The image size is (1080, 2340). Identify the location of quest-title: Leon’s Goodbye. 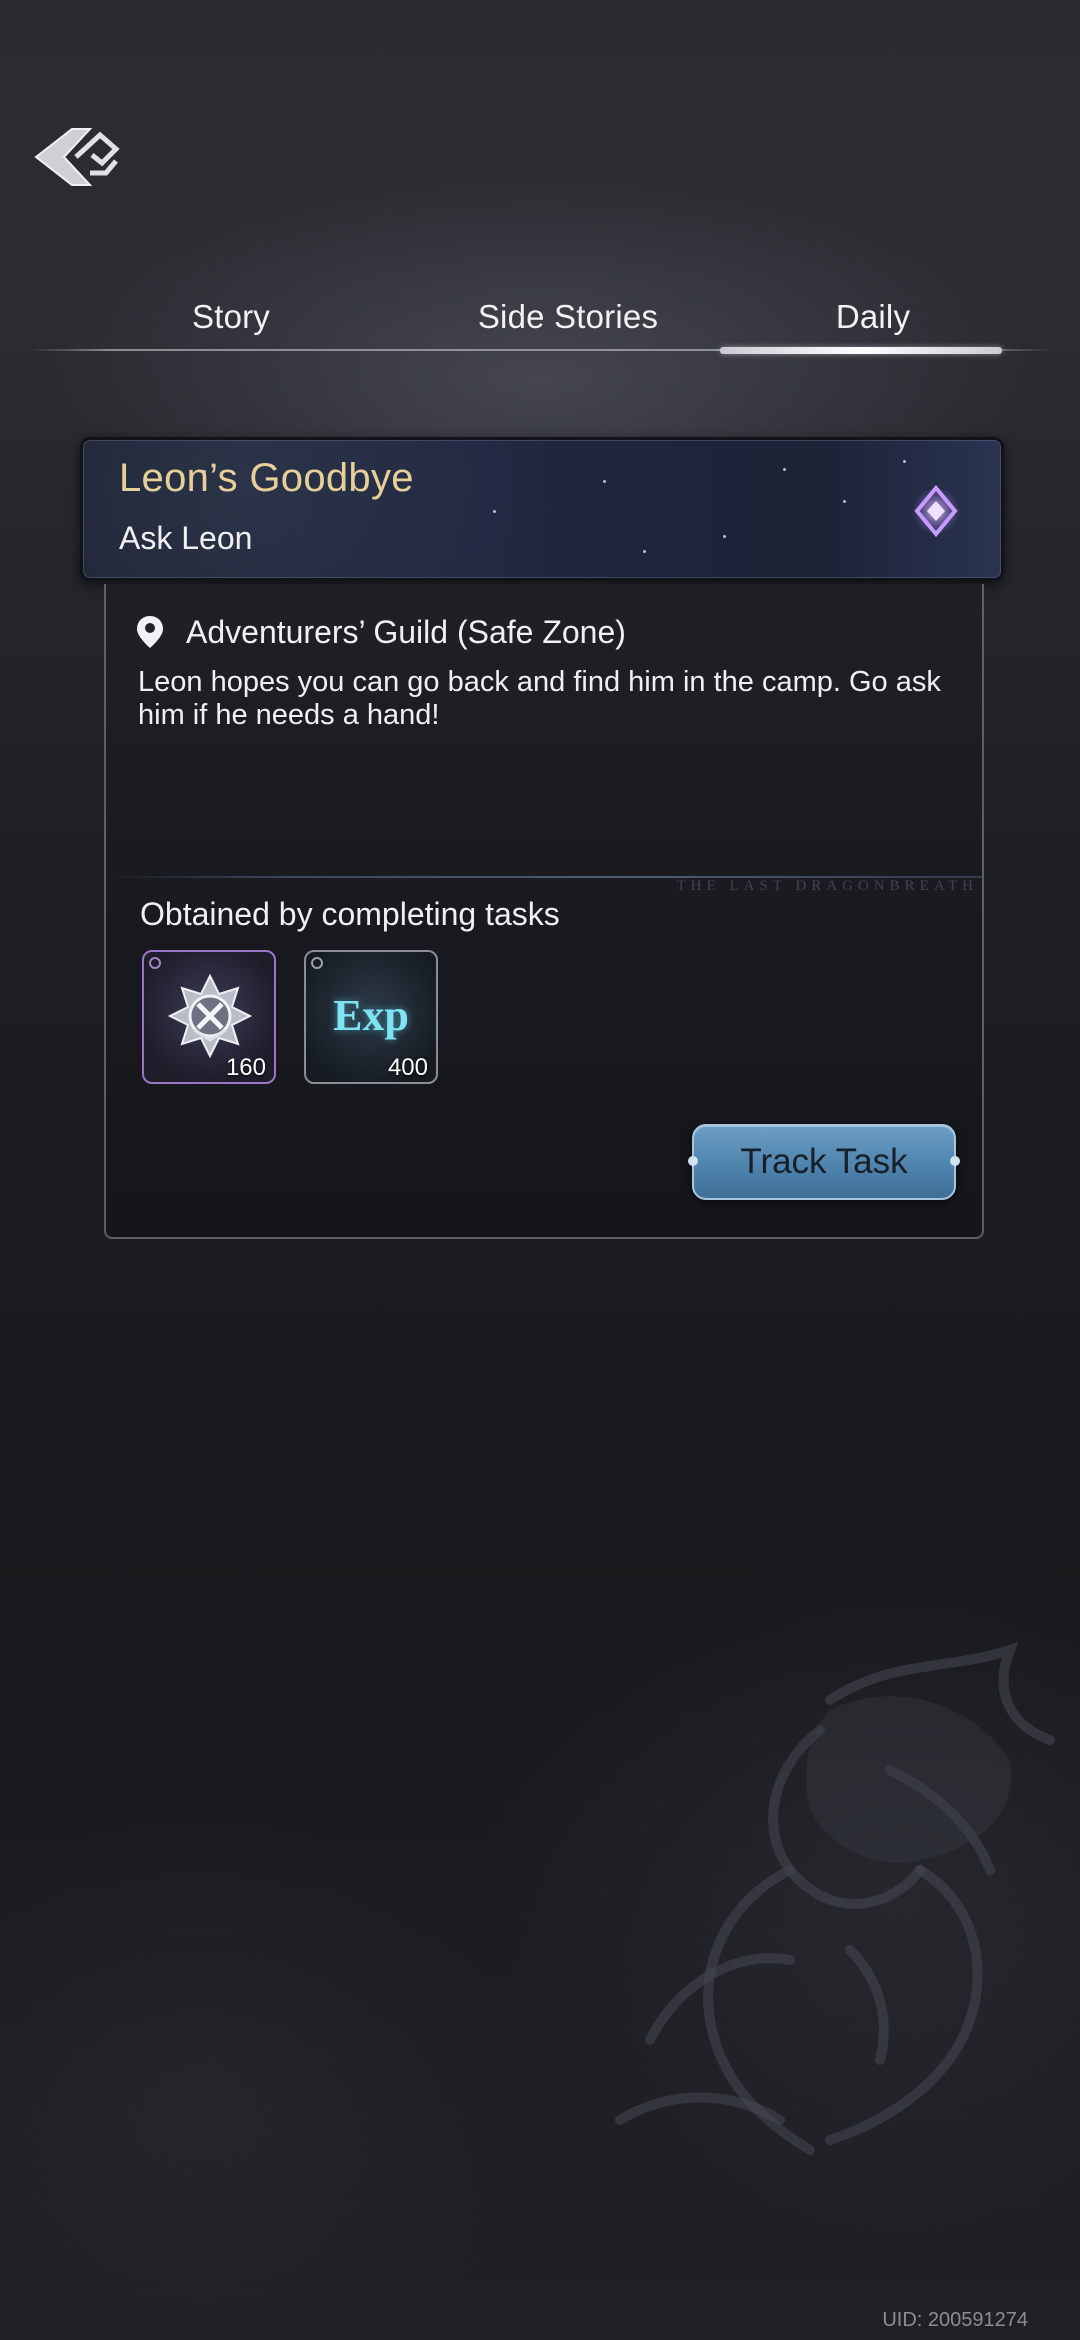
(266, 478).